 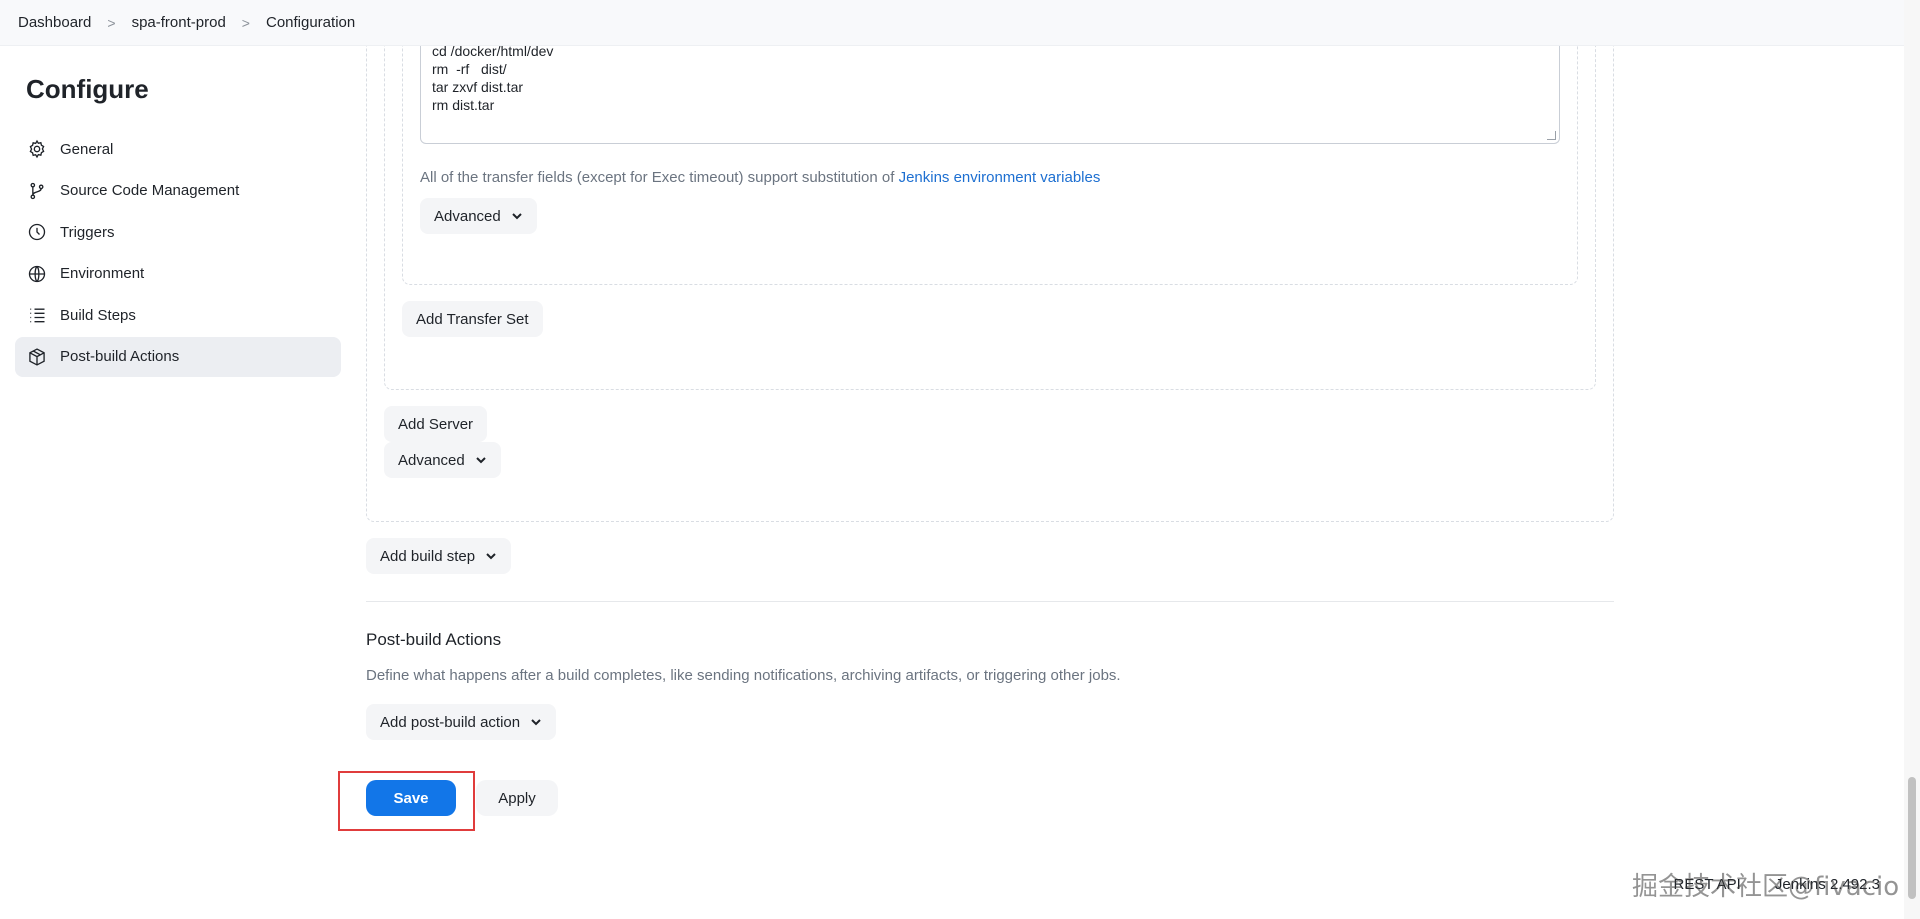 I want to click on sidebar-item-label: Build Steps, so click(x=98, y=315).